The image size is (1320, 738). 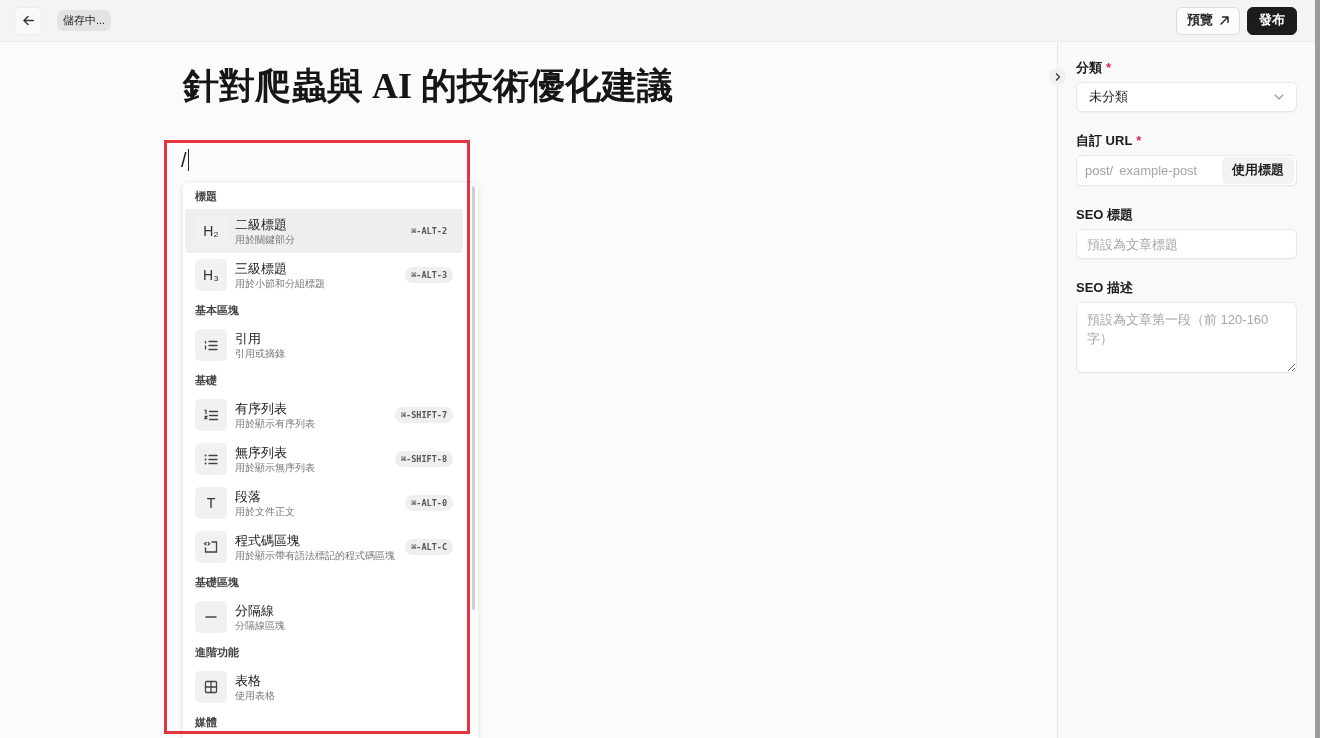 I want to click on chevron-right-icon, so click(x=1057, y=76).